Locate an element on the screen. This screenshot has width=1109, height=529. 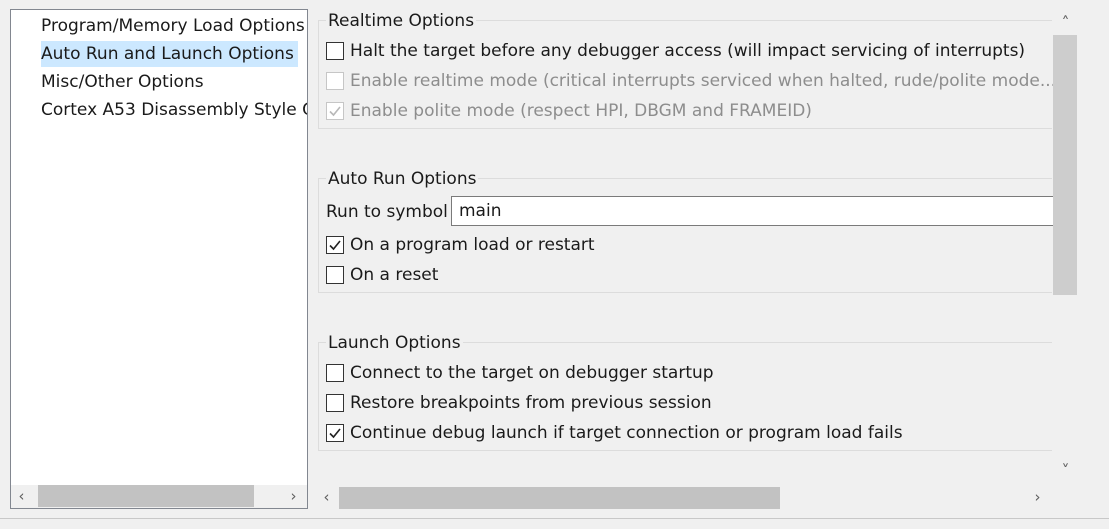
halt-target-checkbox is located at coordinates (335, 51).